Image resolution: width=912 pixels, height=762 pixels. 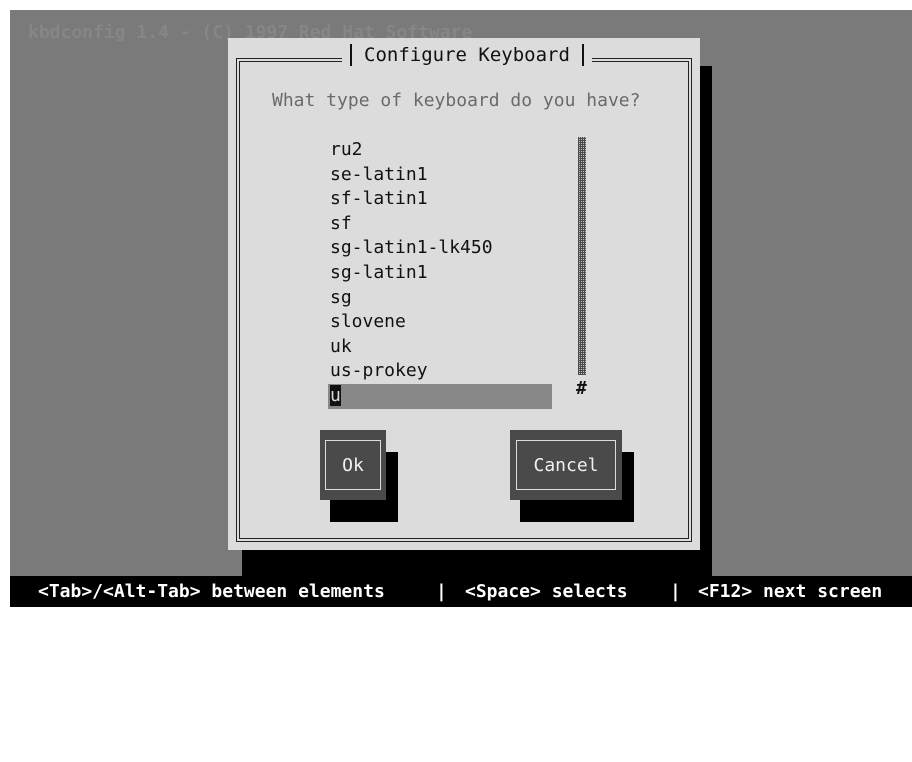 What do you see at coordinates (581, 388) in the screenshot?
I see `scrollbar-thumb: #` at bounding box center [581, 388].